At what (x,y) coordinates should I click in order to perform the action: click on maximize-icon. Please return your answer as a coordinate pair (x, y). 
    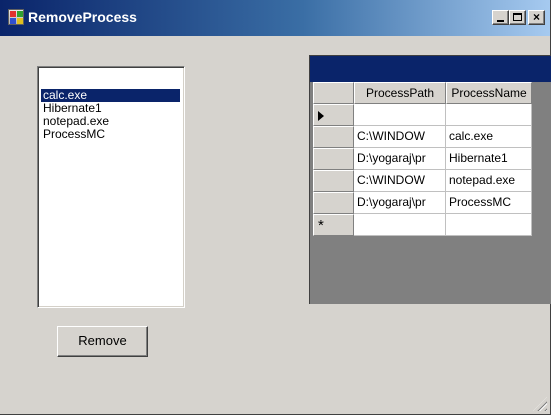
    Looking at the image, I should click on (517, 17).